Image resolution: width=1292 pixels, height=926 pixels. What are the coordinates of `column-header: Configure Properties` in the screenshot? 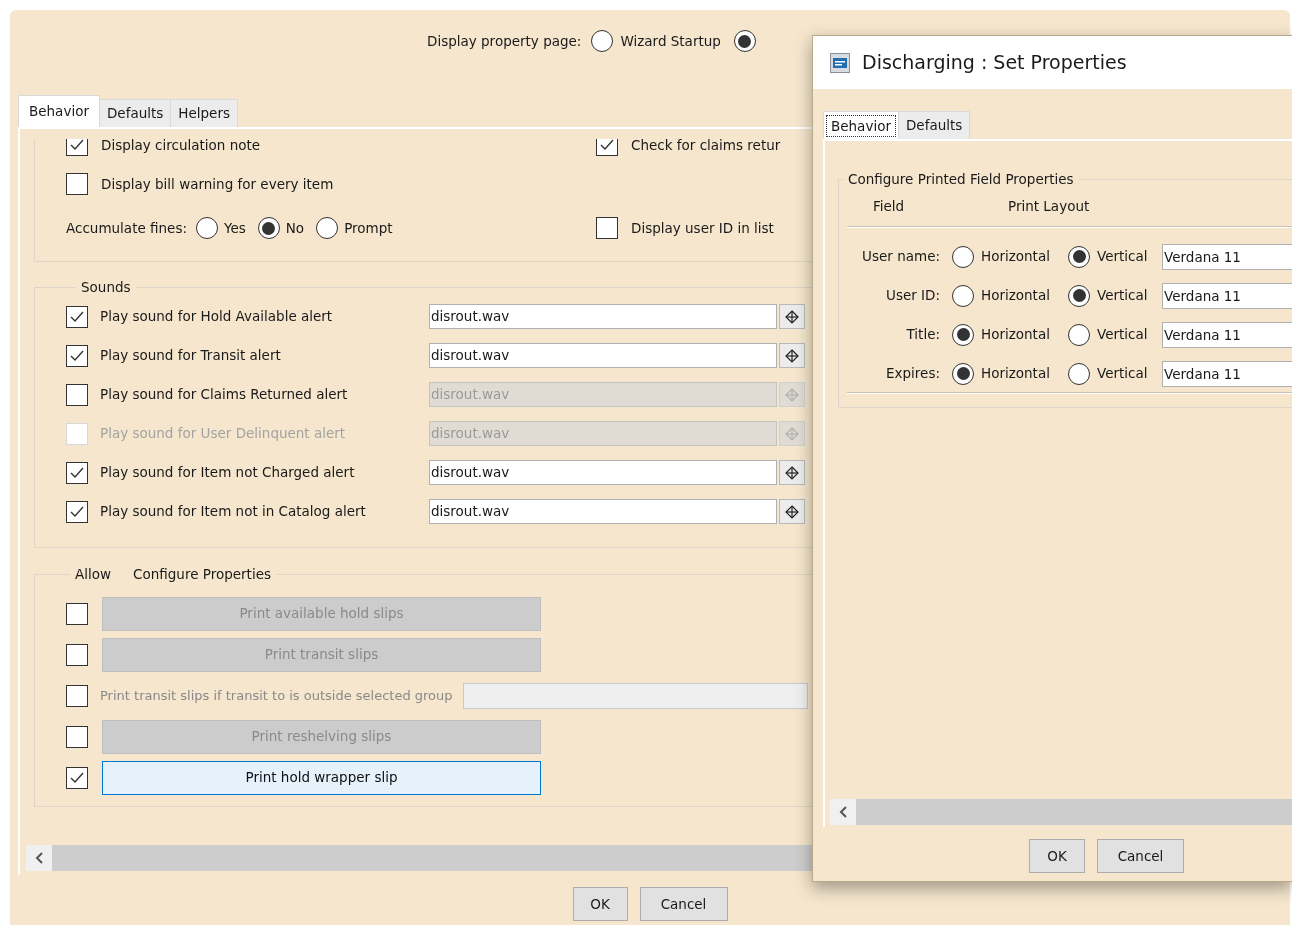 It's located at (202, 574).